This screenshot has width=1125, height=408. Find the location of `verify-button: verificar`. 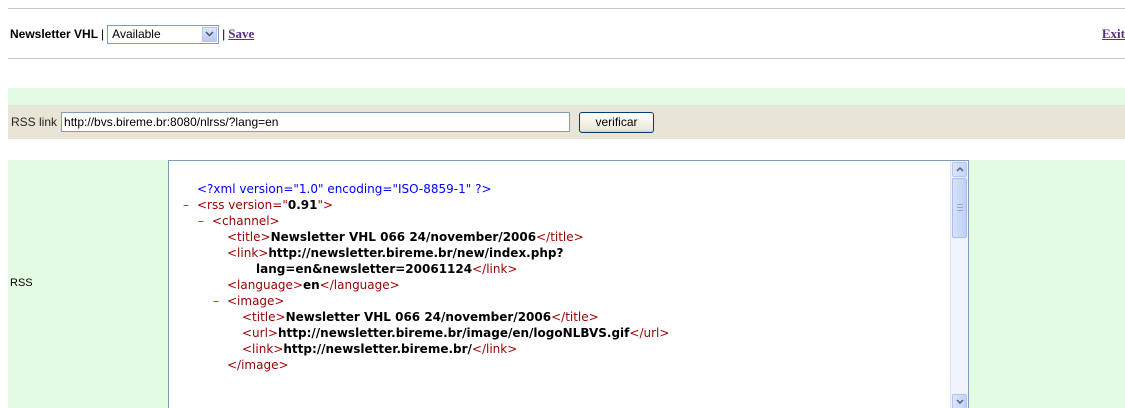

verify-button: verificar is located at coordinates (617, 122).